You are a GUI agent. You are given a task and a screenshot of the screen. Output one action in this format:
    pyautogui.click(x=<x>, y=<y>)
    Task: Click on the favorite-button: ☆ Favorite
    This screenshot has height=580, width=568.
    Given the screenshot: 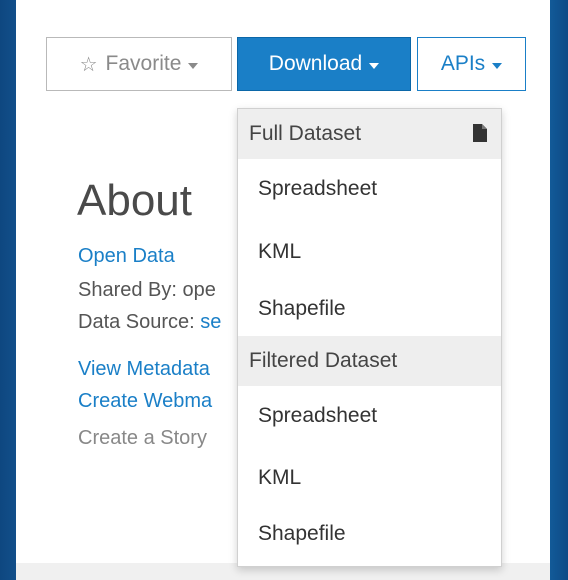 What is the action you would take?
    pyautogui.click(x=139, y=64)
    